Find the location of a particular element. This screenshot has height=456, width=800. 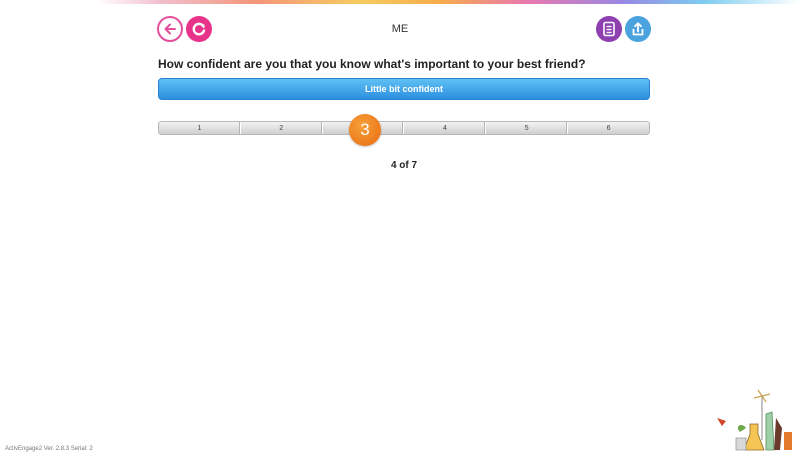

scale-option-4: 4 is located at coordinates (445, 128).